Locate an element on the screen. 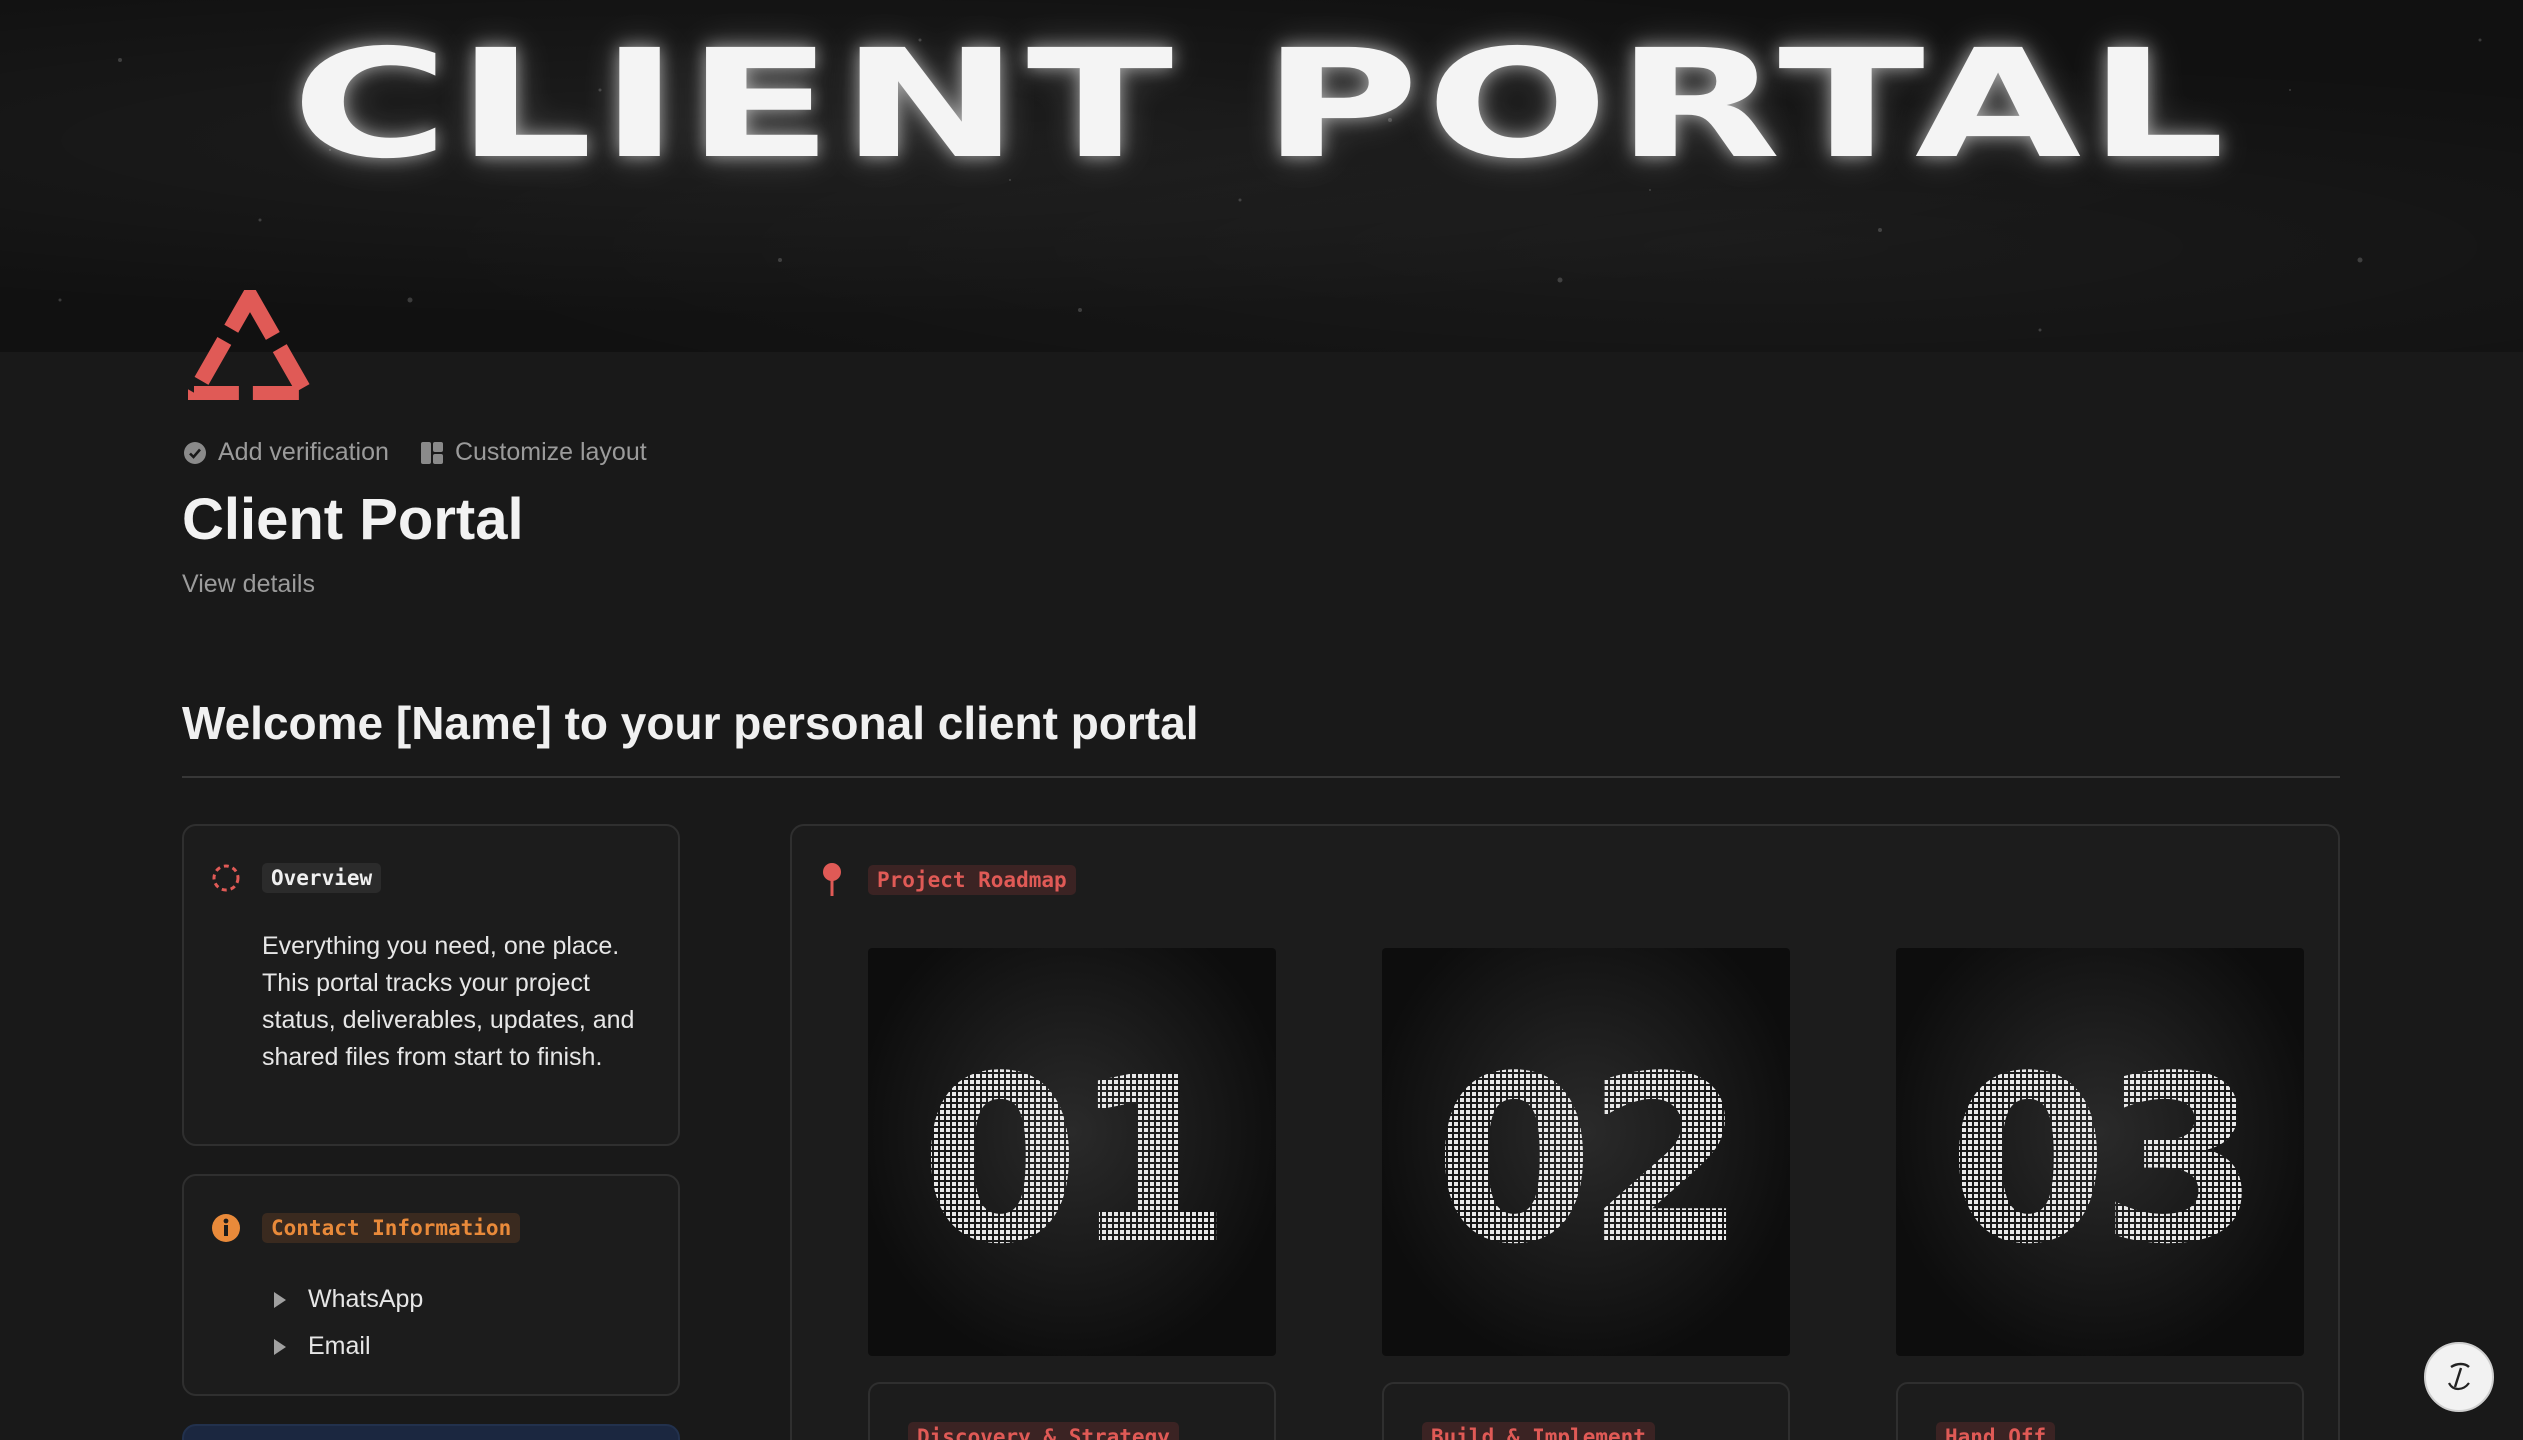 The height and width of the screenshot is (1440, 2523). info-icon is located at coordinates (226, 1228).